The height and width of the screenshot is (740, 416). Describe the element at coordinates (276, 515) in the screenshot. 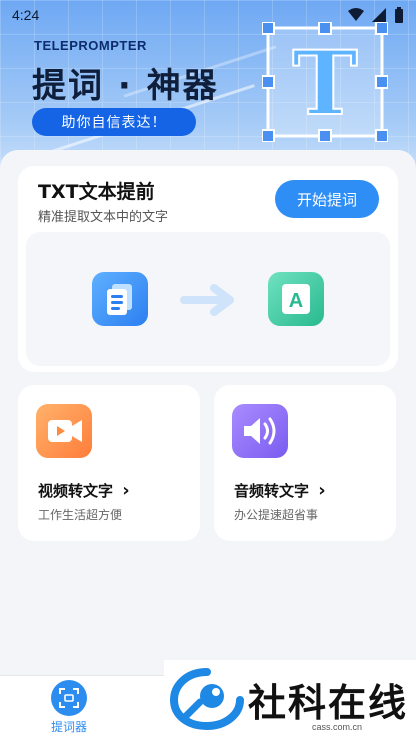

I see `audio-to-text-subtitle: 办公提速超省事` at that location.